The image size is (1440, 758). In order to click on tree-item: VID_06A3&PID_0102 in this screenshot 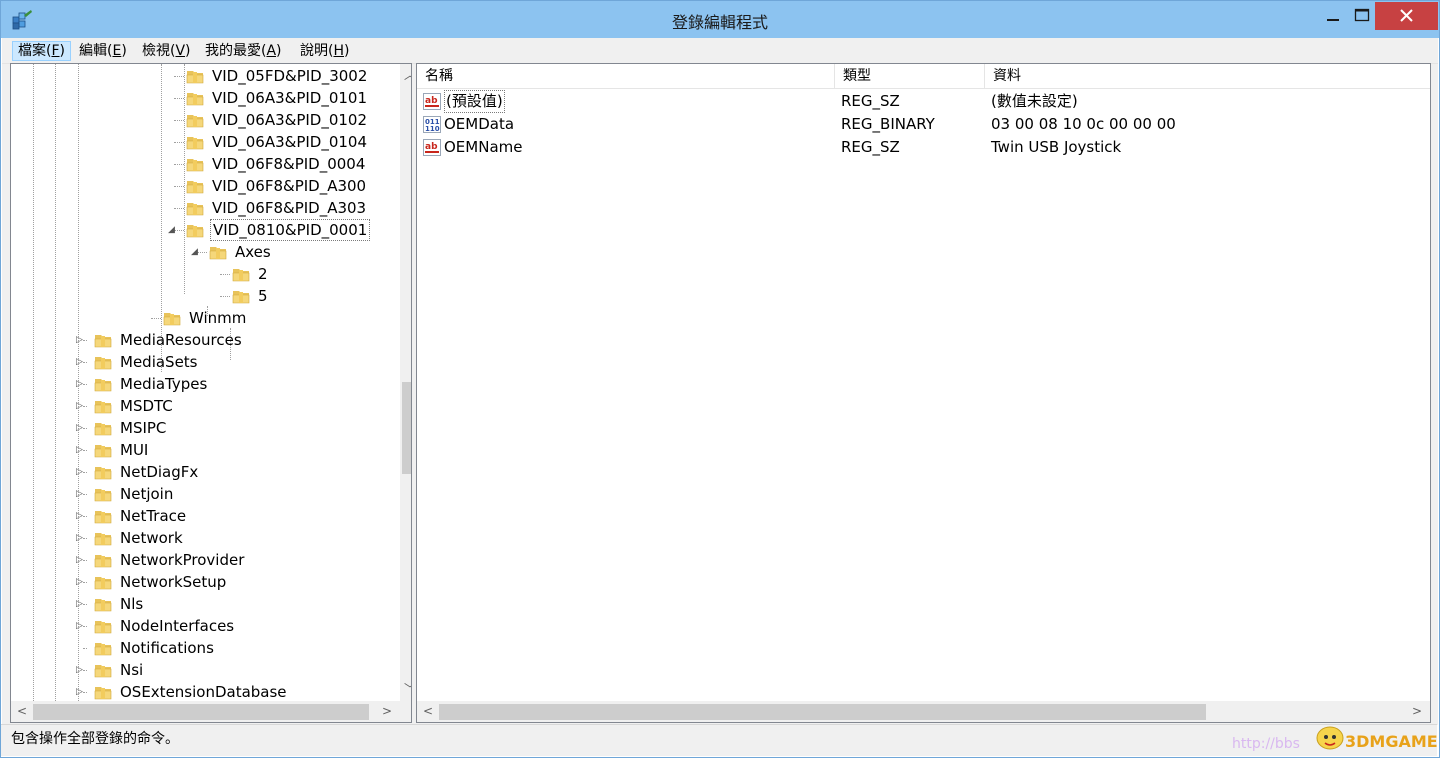, I will do `click(205, 120)`.